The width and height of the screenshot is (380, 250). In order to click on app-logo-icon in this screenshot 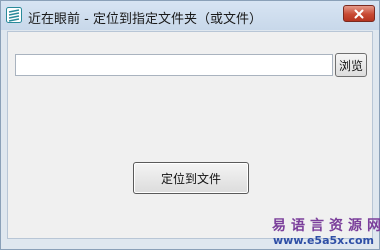, I will do `click(14, 15)`.